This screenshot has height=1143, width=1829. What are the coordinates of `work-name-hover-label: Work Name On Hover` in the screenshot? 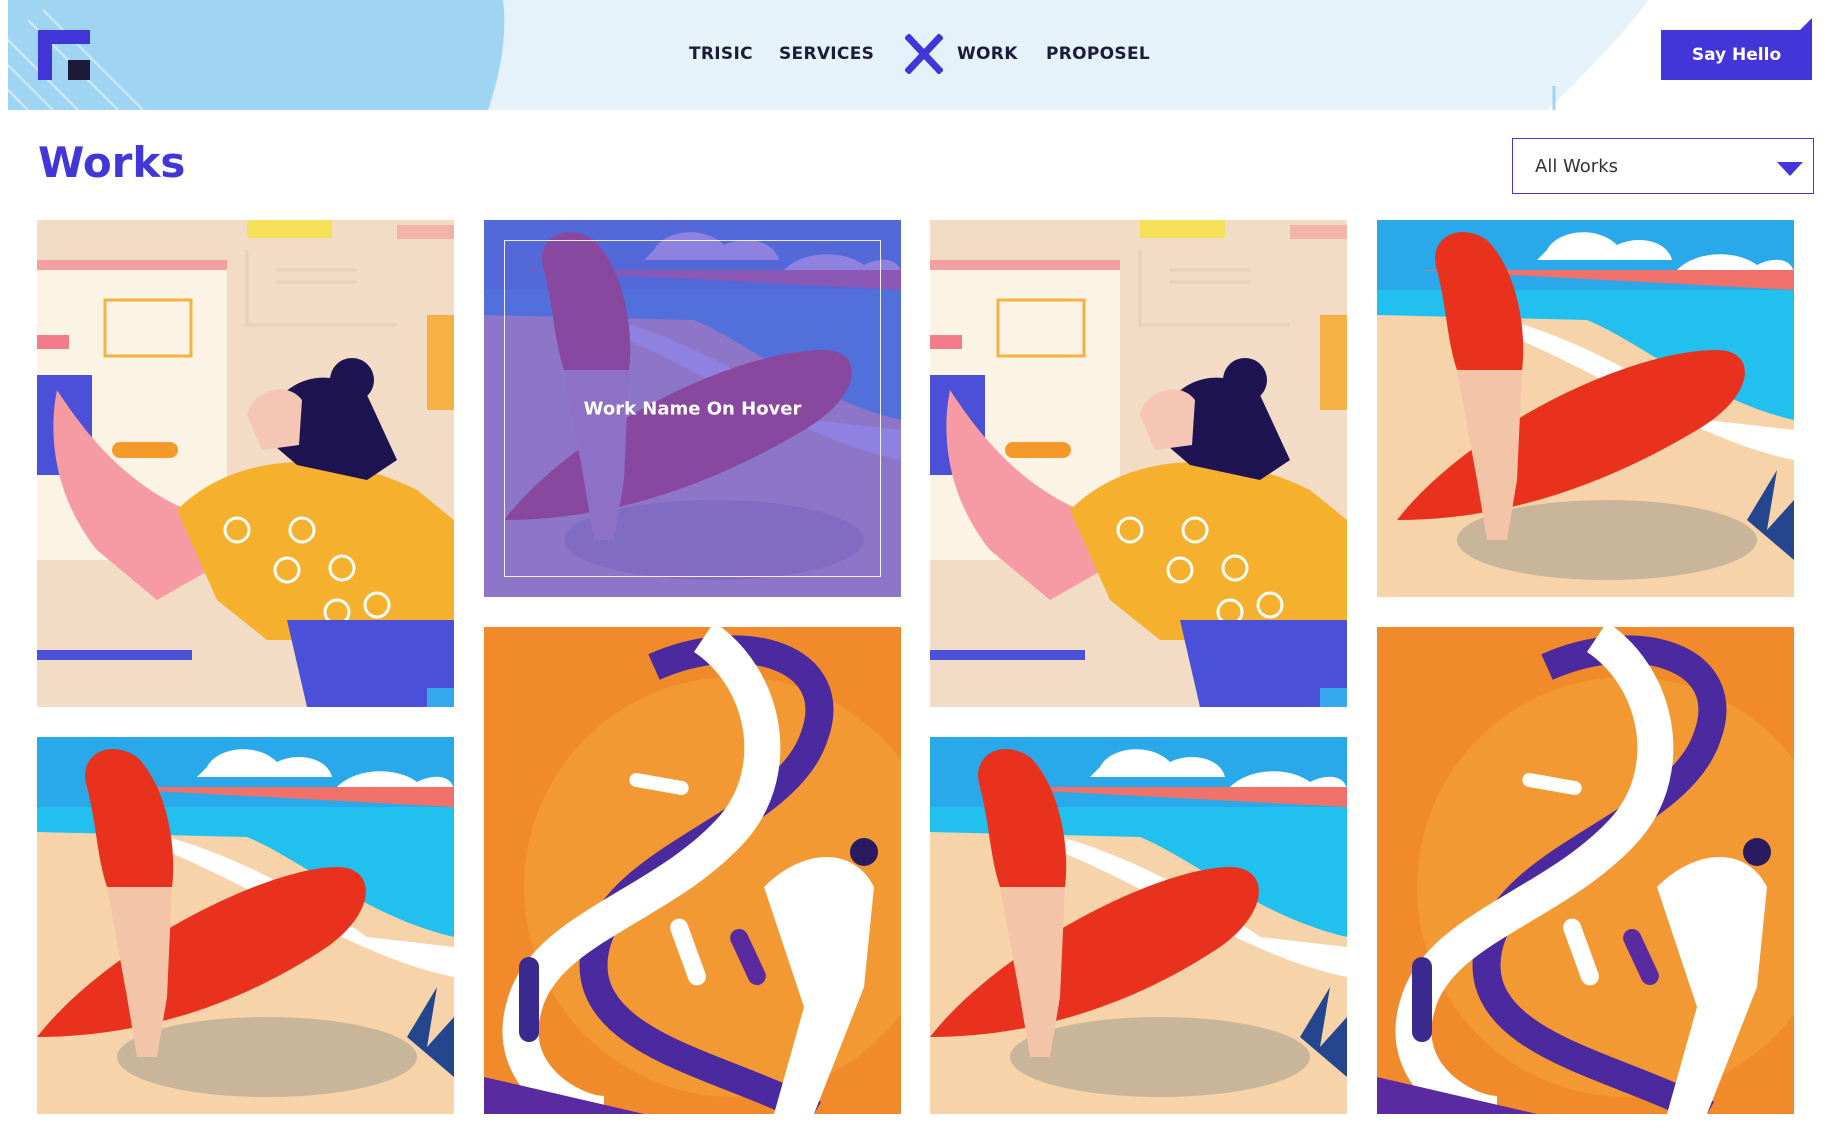 It's located at (692, 408).